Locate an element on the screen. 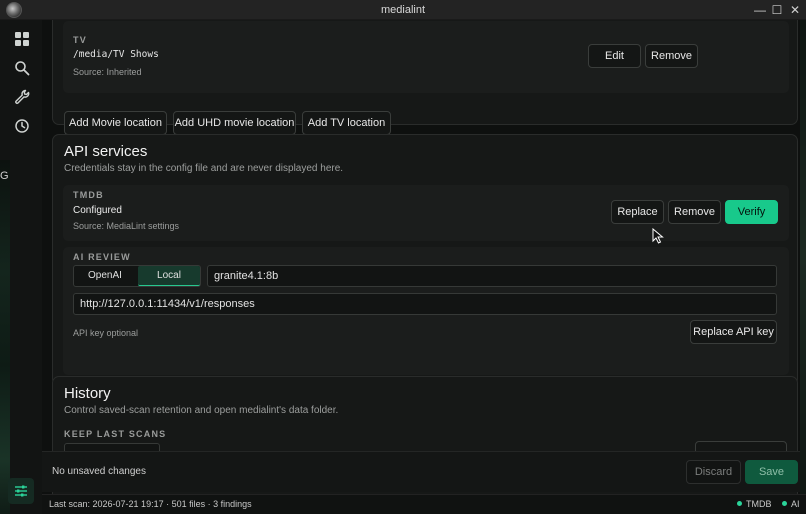 The height and width of the screenshot is (514, 806). provider-openai-tab: OpenAI is located at coordinates (105, 276).